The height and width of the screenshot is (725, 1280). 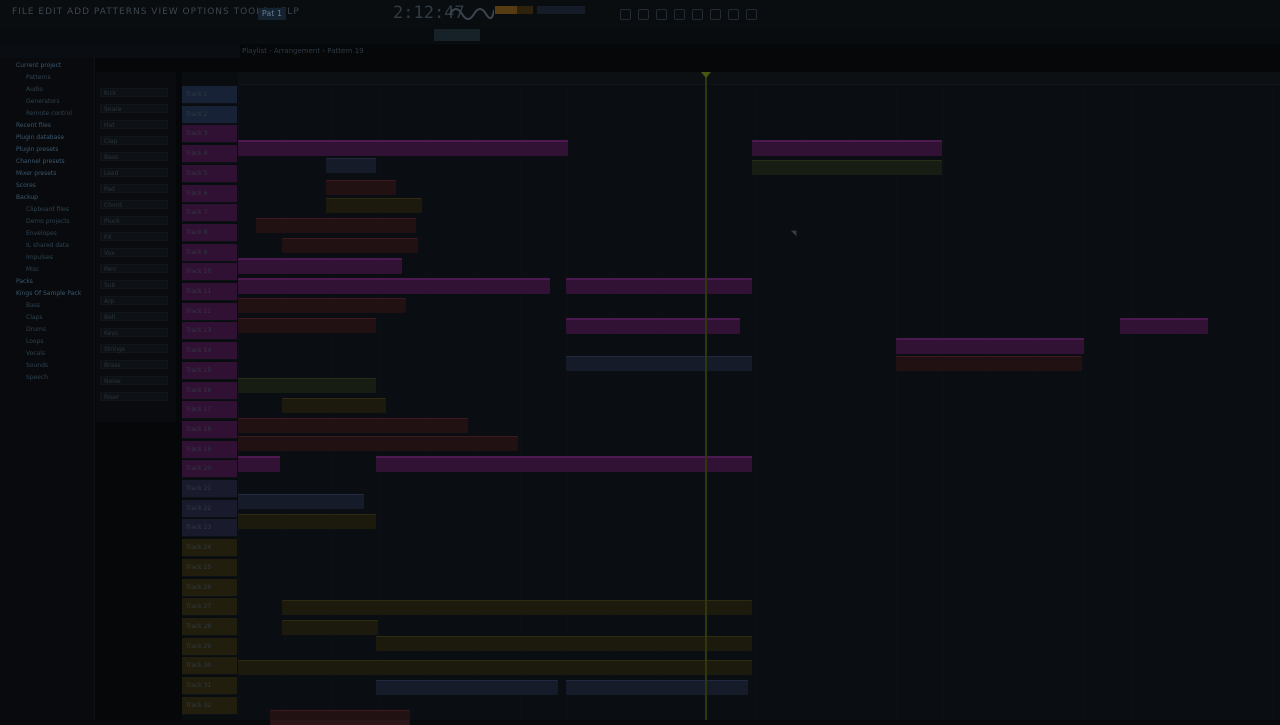 What do you see at coordinates (134, 156) in the screenshot?
I see `channel-rack-row: Bass` at bounding box center [134, 156].